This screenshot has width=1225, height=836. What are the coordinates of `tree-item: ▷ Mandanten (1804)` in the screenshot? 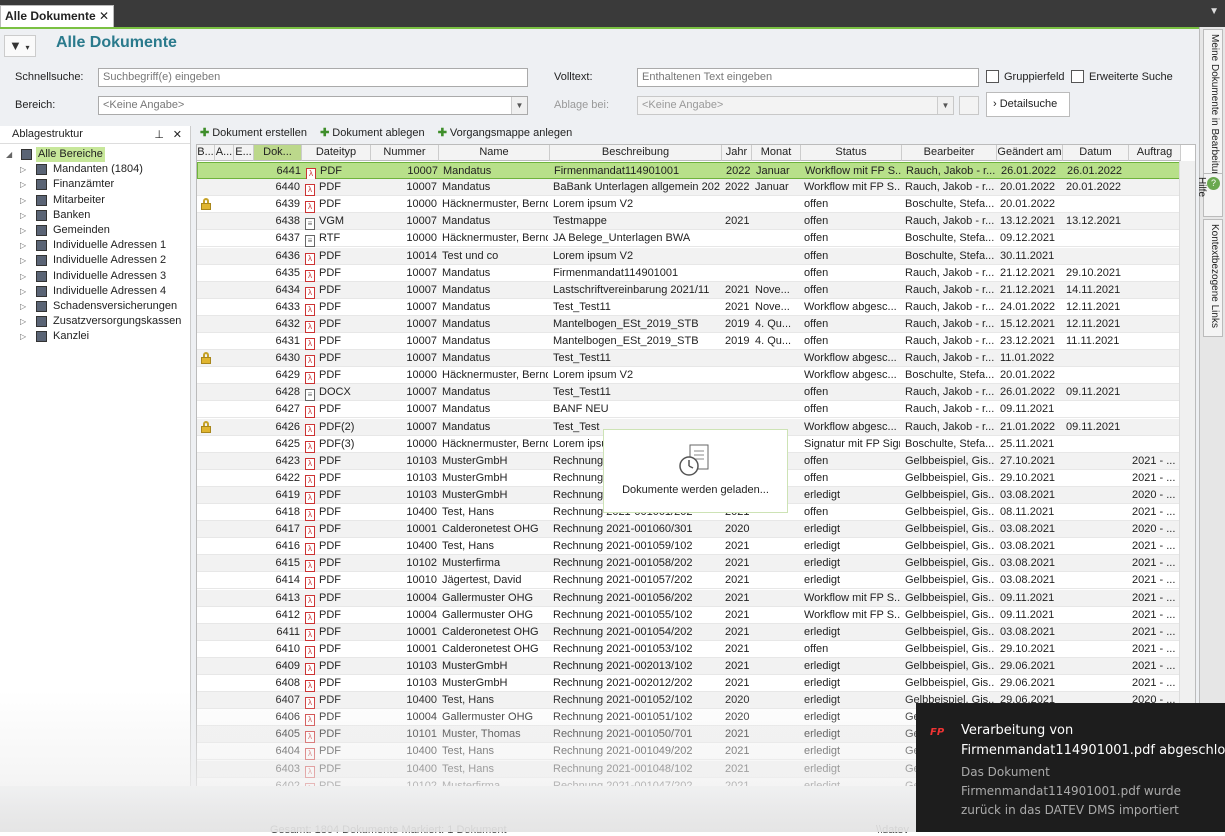 It's located at (95, 169).